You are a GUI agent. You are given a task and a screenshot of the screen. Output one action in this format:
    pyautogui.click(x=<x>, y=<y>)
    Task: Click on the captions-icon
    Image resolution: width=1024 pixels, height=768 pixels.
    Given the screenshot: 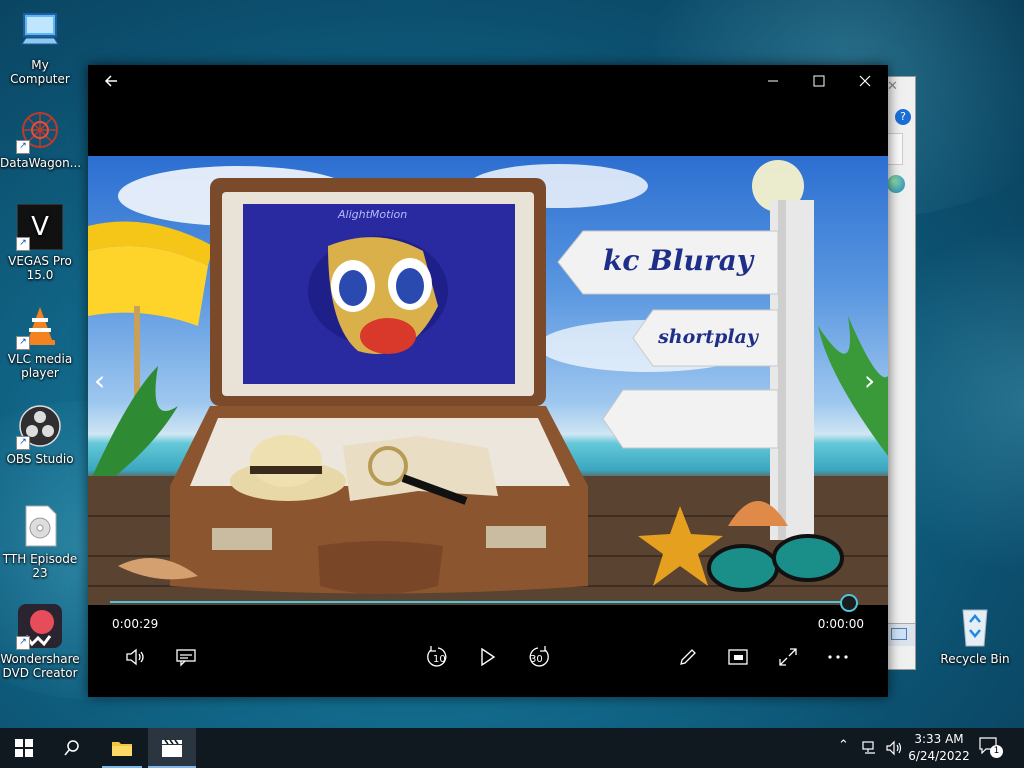 What is the action you would take?
    pyautogui.click(x=186, y=658)
    